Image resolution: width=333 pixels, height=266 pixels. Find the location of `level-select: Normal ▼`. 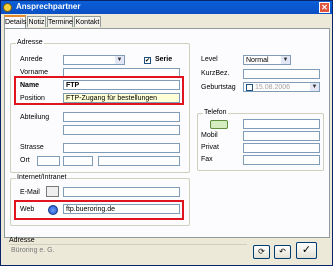

level-select: Normal ▼ is located at coordinates (267, 60).